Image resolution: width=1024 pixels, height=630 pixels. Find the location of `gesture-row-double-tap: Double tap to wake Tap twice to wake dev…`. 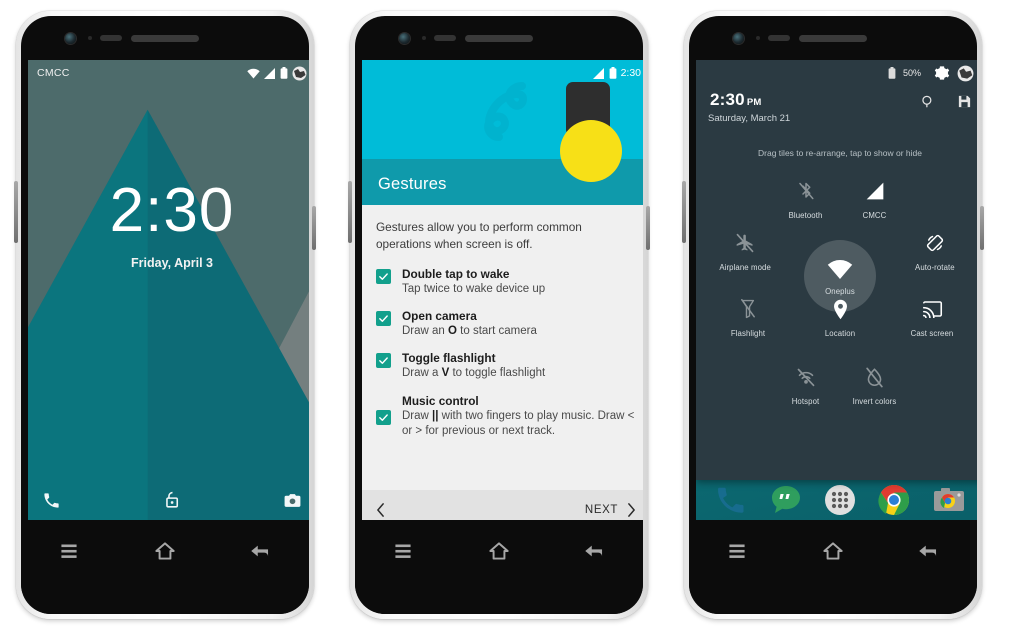

gesture-row-double-tap: Double tap to wake Tap twice to wake dev… is located at coordinates (506, 282).